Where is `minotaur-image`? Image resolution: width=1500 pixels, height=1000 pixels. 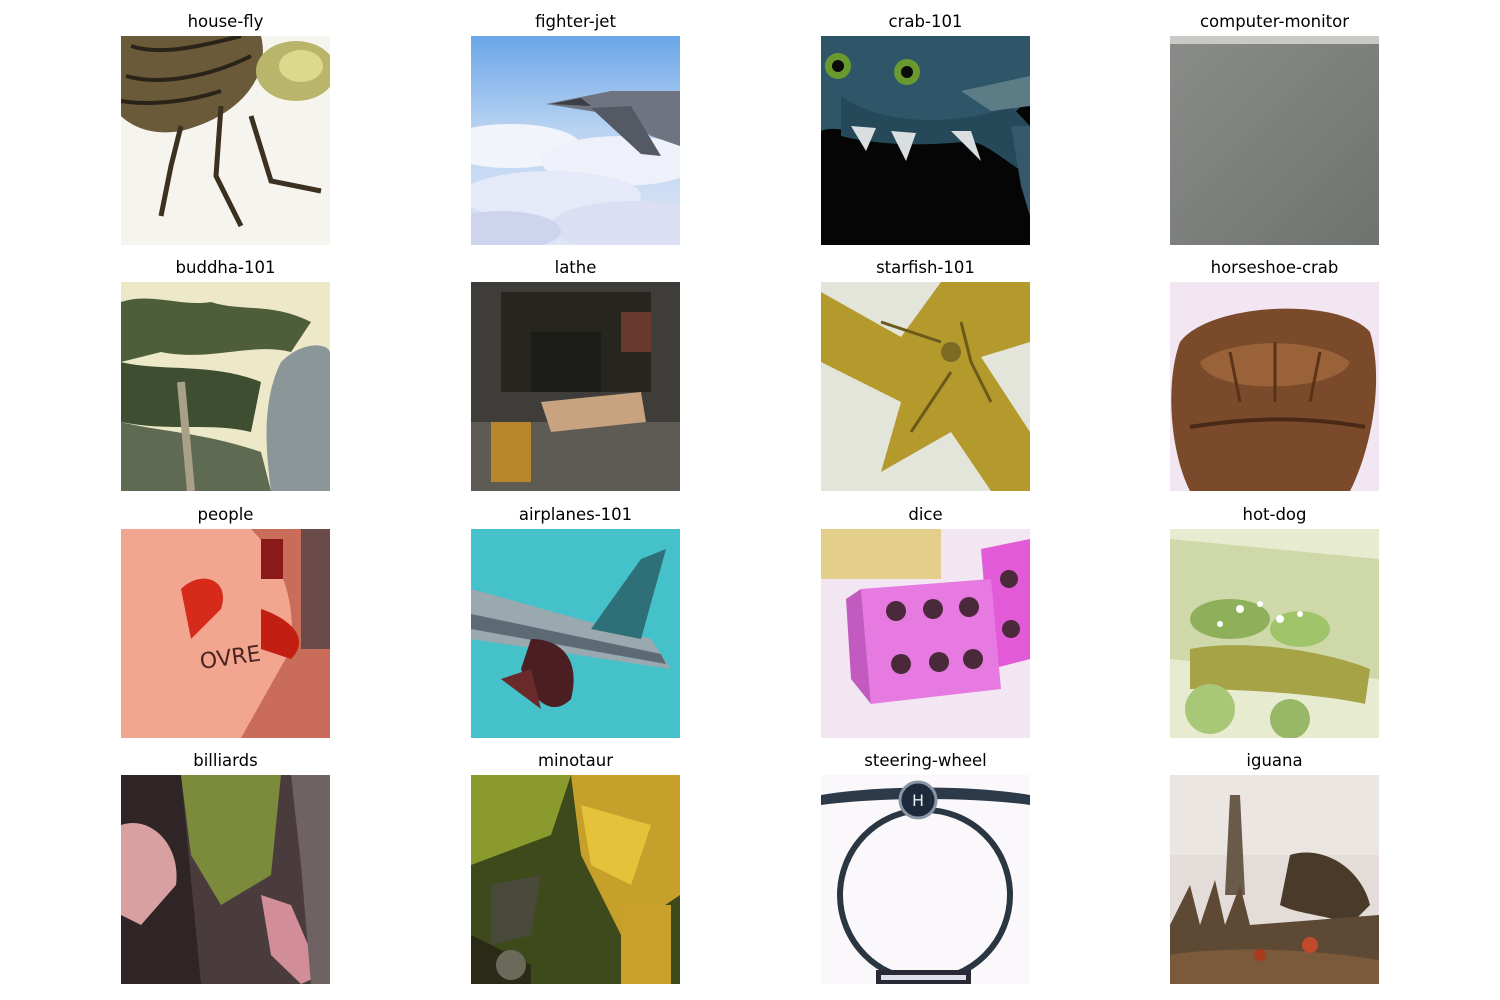
minotaur-image is located at coordinates (575, 879).